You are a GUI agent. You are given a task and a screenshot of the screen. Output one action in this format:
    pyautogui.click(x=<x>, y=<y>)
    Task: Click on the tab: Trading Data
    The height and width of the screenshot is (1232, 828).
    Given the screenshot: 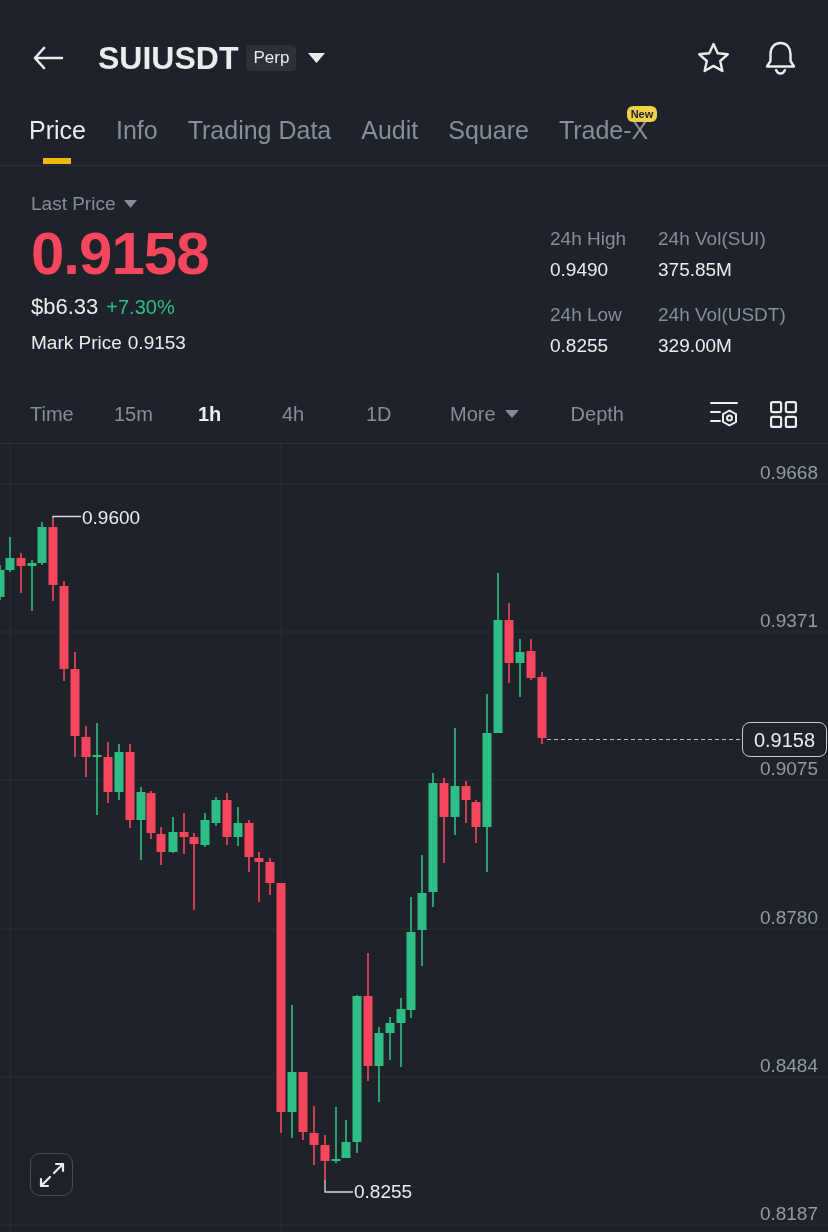 What is the action you would take?
    pyautogui.click(x=259, y=140)
    